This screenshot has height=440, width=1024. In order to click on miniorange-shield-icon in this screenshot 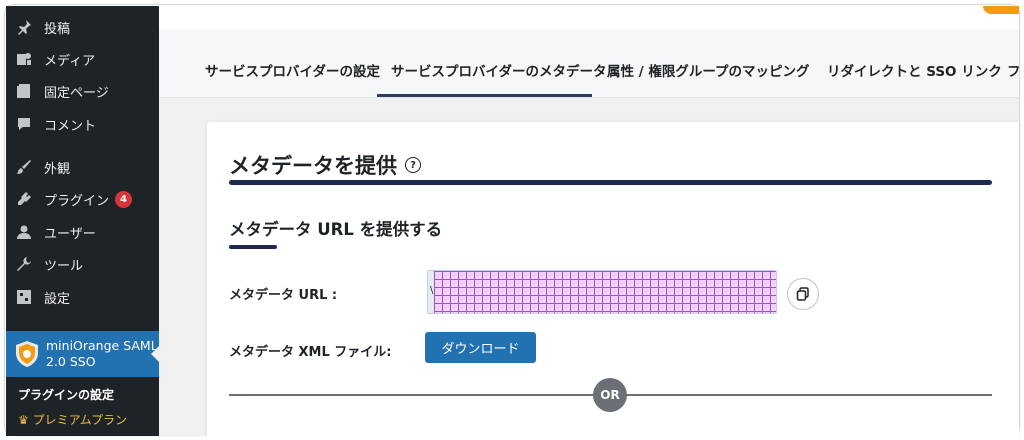, I will do `click(27, 354)`.